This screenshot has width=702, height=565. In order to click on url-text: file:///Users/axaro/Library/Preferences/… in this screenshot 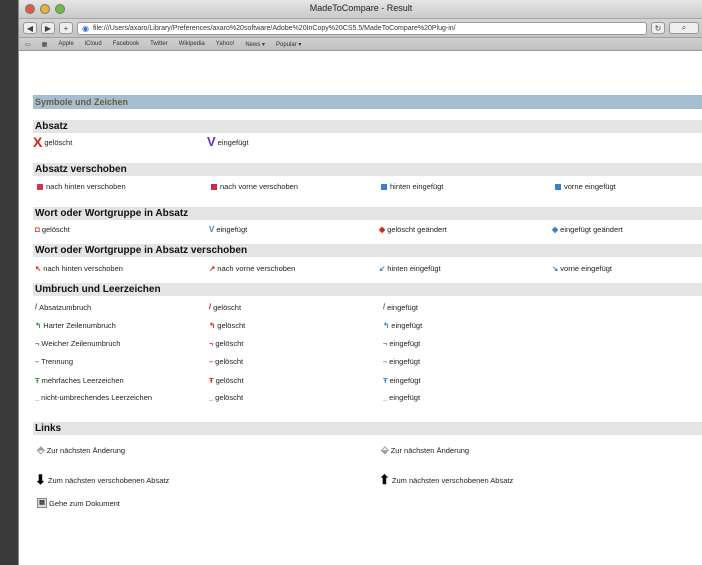, I will do `click(274, 28)`.